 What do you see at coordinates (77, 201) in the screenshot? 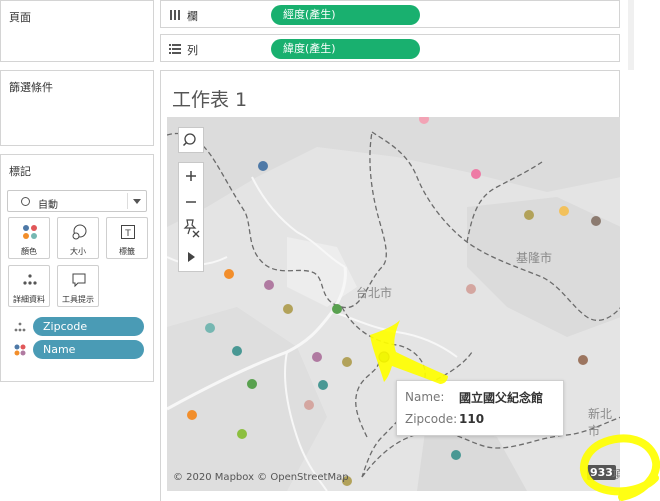
I see `mark-type-dropdown: 自動` at bounding box center [77, 201].